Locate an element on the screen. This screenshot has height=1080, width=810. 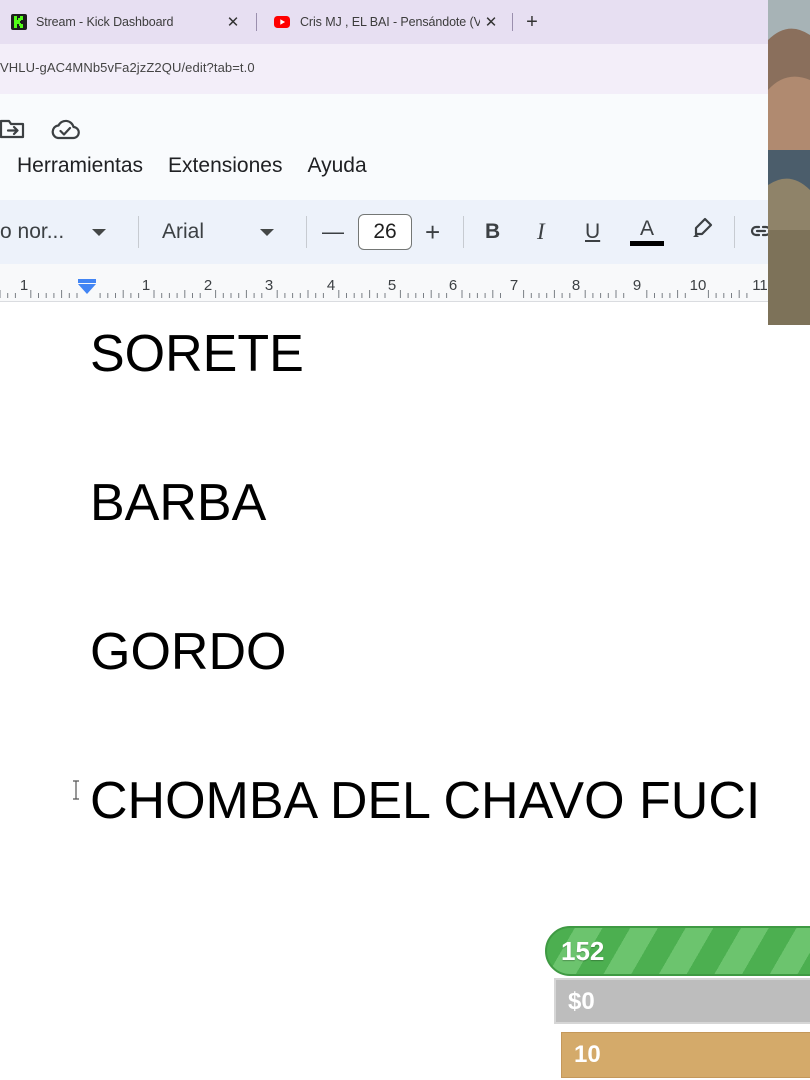
docs-header: Herramientas Extensiones Ayuda is located at coordinates (405, 147).